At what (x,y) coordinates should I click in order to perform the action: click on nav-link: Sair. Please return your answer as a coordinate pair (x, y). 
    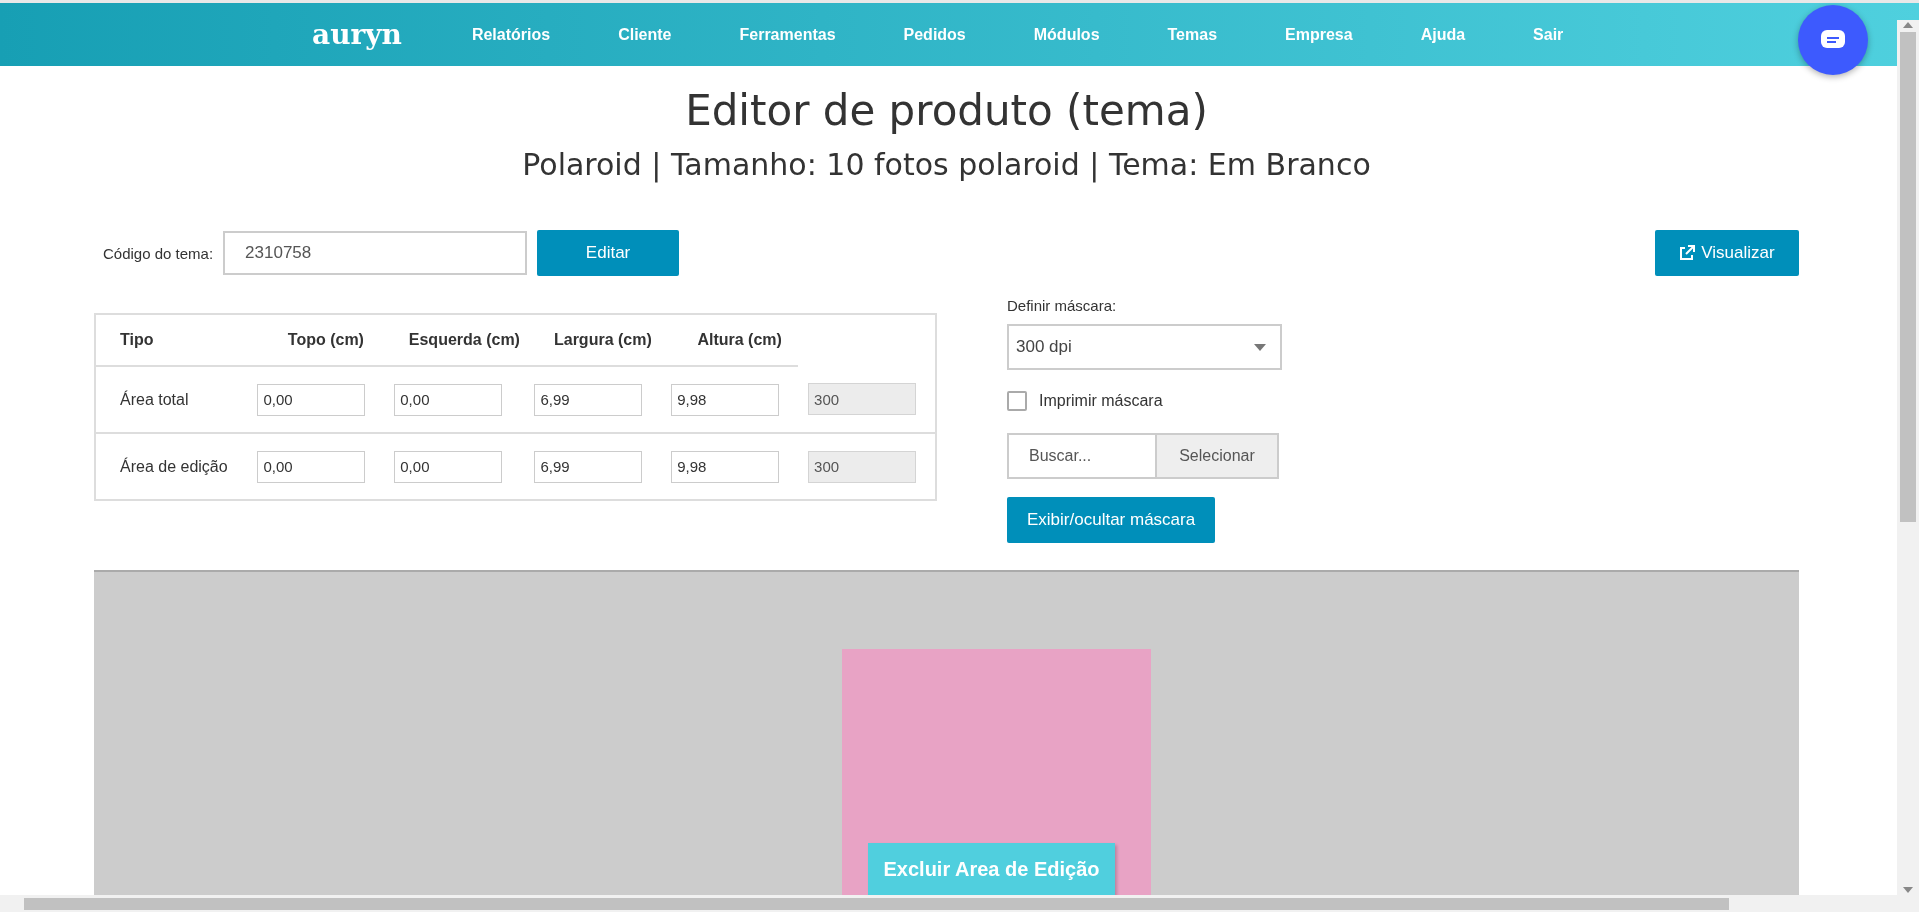
    Looking at the image, I should click on (1548, 34).